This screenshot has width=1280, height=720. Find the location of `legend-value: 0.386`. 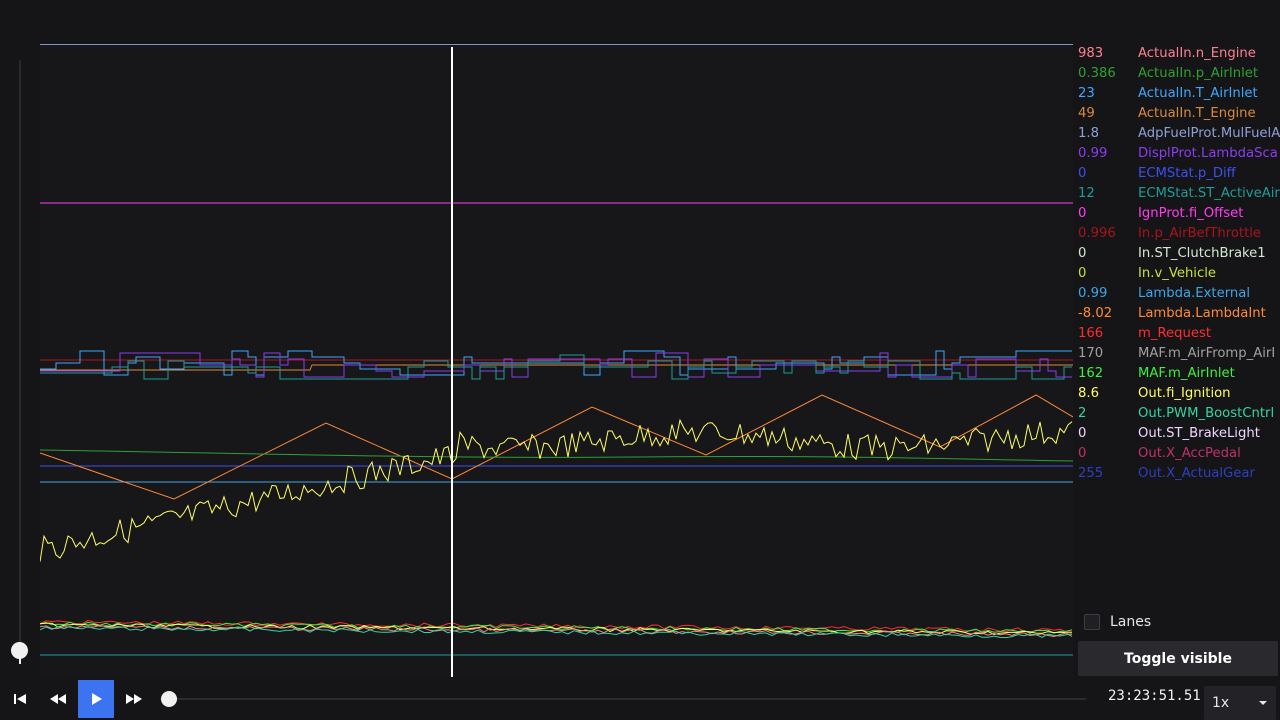

legend-value: 0.386 is located at coordinates (1097, 73).